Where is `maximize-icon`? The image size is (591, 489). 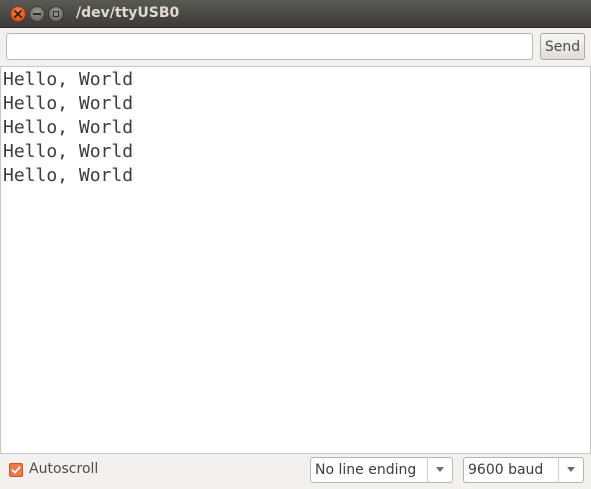 maximize-icon is located at coordinates (56, 14).